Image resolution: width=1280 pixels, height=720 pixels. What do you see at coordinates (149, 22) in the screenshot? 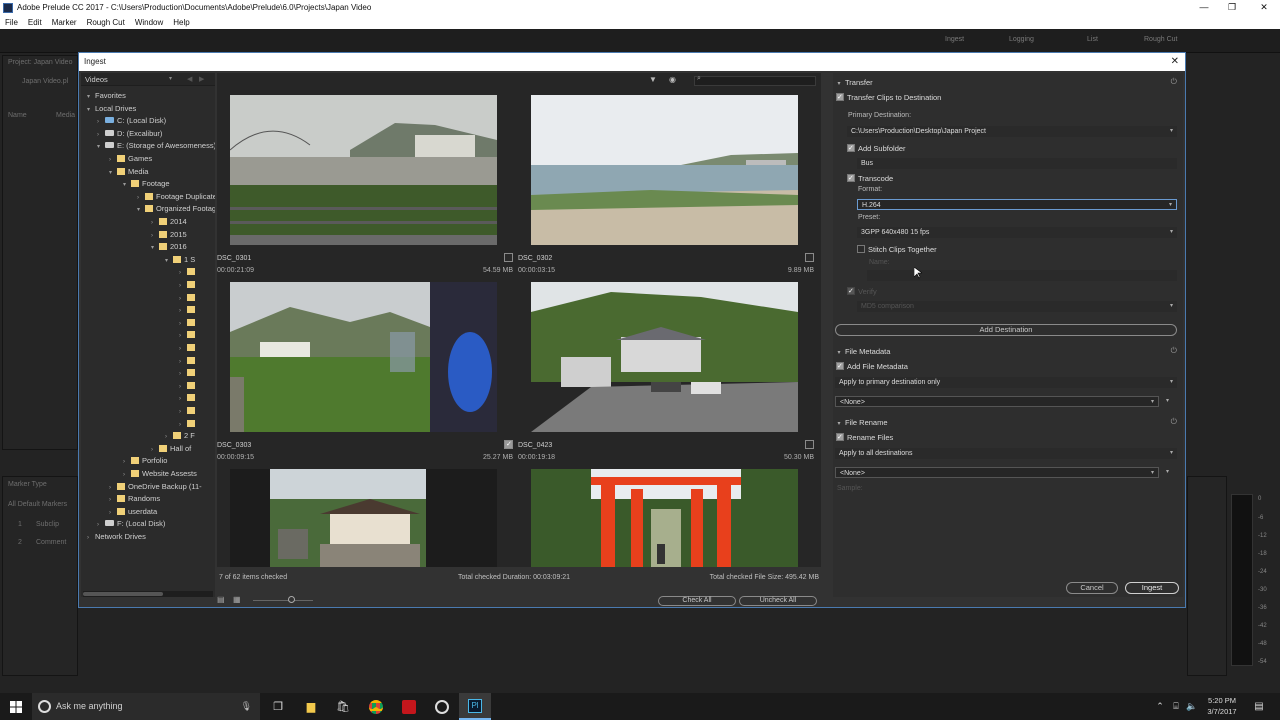
I see `menu-window: Window` at bounding box center [149, 22].